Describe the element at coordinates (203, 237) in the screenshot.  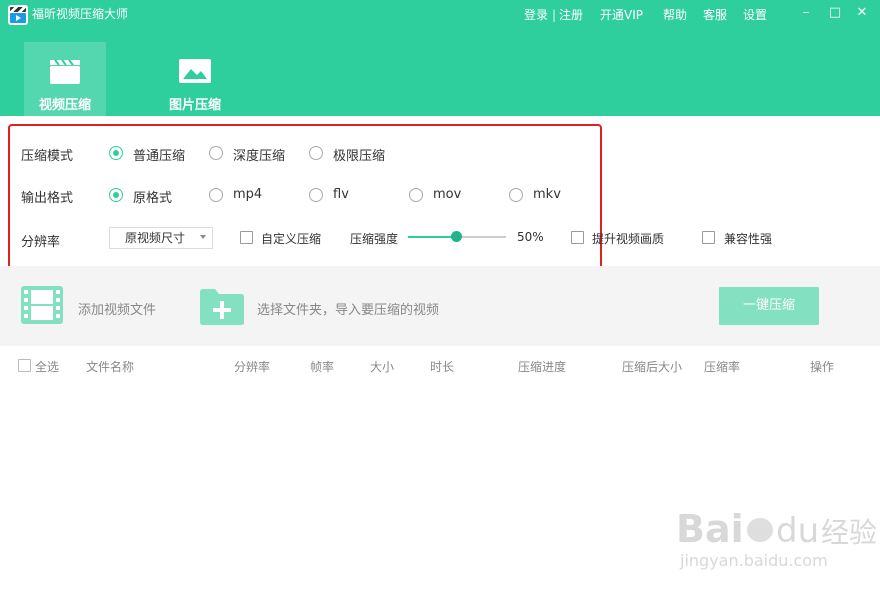
I see `chevron-down-icon` at that location.